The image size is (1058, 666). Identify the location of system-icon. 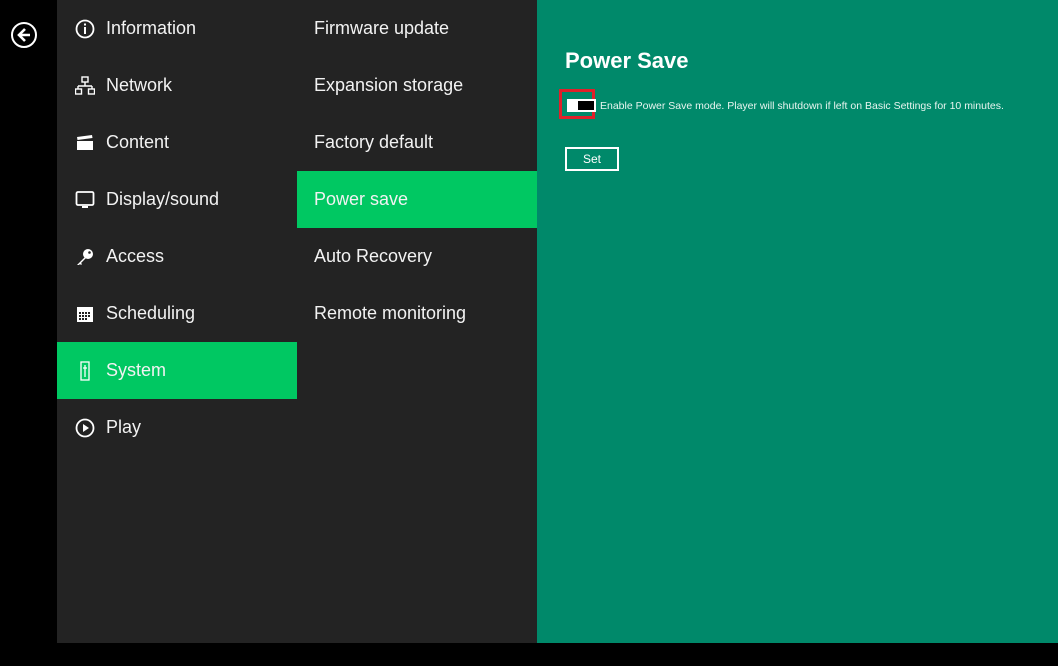
(85, 371).